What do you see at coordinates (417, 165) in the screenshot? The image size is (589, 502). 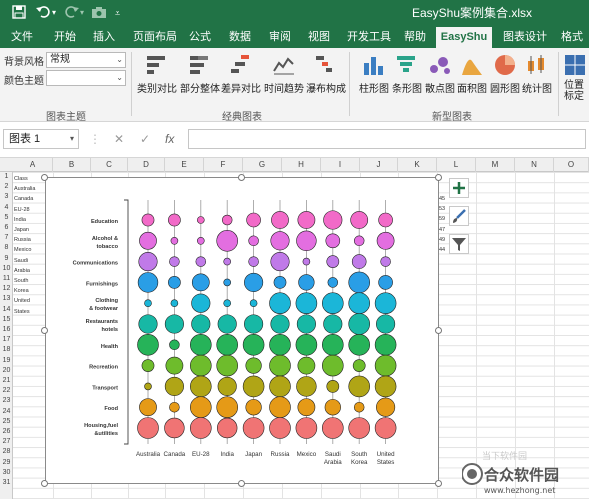 I see `column-header-k: K` at bounding box center [417, 165].